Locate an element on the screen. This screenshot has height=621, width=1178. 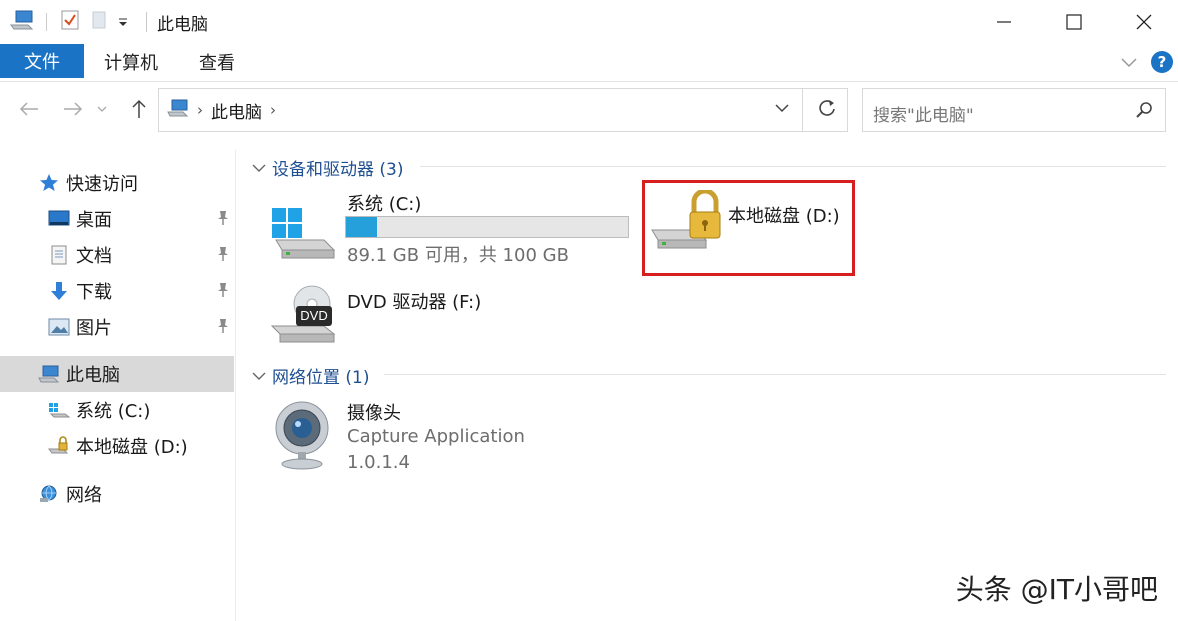
properties-icon is located at coordinates (70, 22).